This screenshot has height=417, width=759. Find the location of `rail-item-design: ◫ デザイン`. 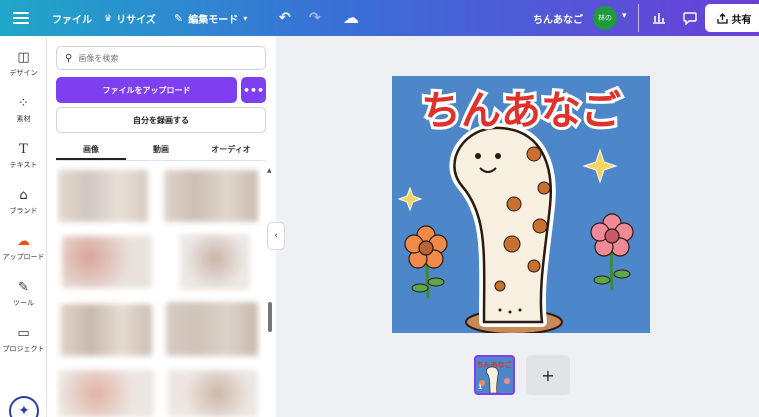

rail-item-design: ◫ デザイン is located at coordinates (23, 64).